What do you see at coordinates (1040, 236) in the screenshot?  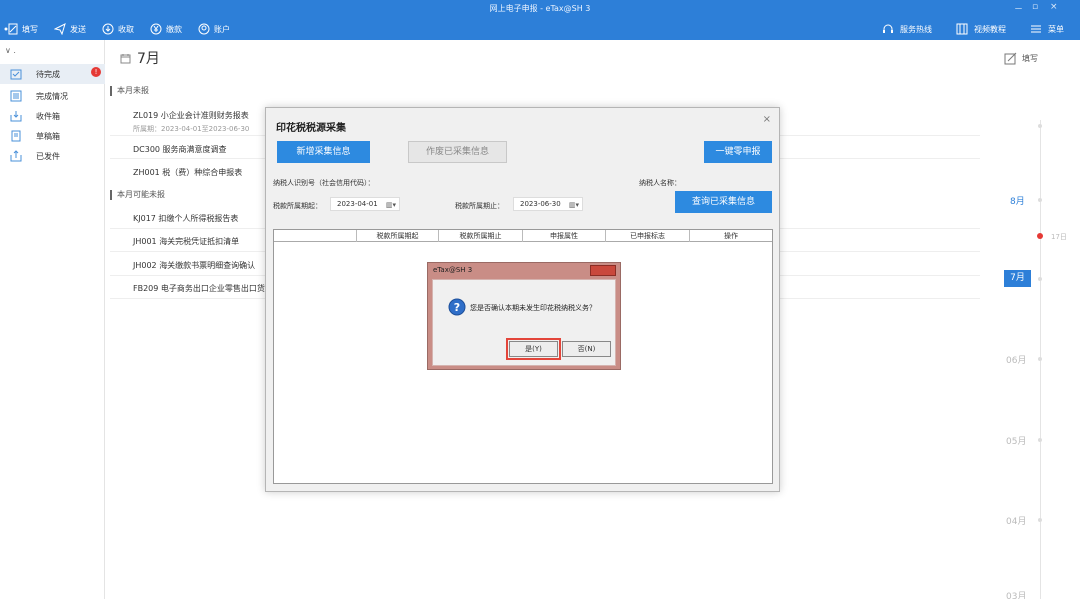 I see `timeline-current-dot` at bounding box center [1040, 236].